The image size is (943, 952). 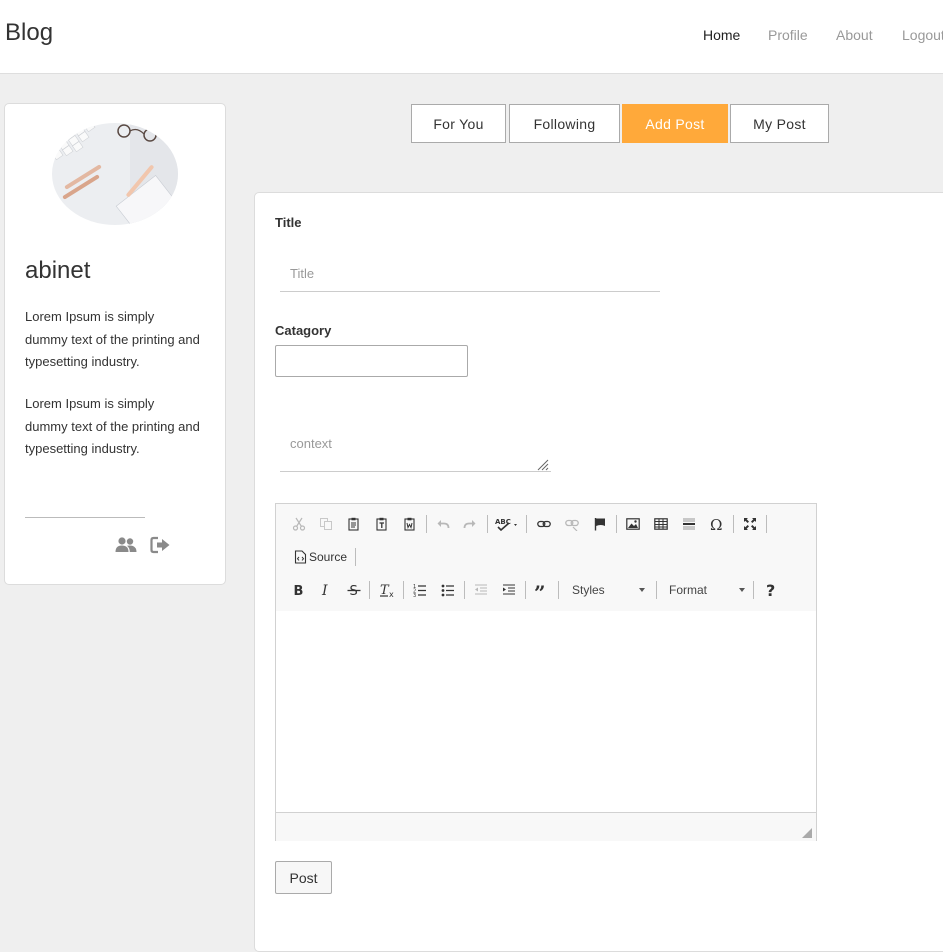 What do you see at coordinates (371, 361) in the screenshot?
I see `category-input` at bounding box center [371, 361].